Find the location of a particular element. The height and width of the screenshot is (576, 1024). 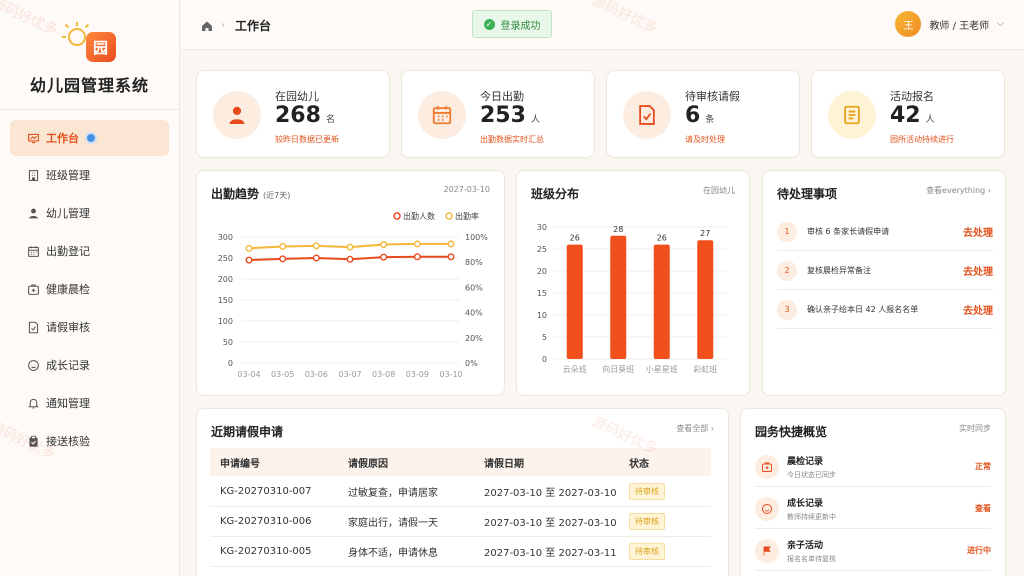

stat-label: 在园幼儿 is located at coordinates (297, 96).